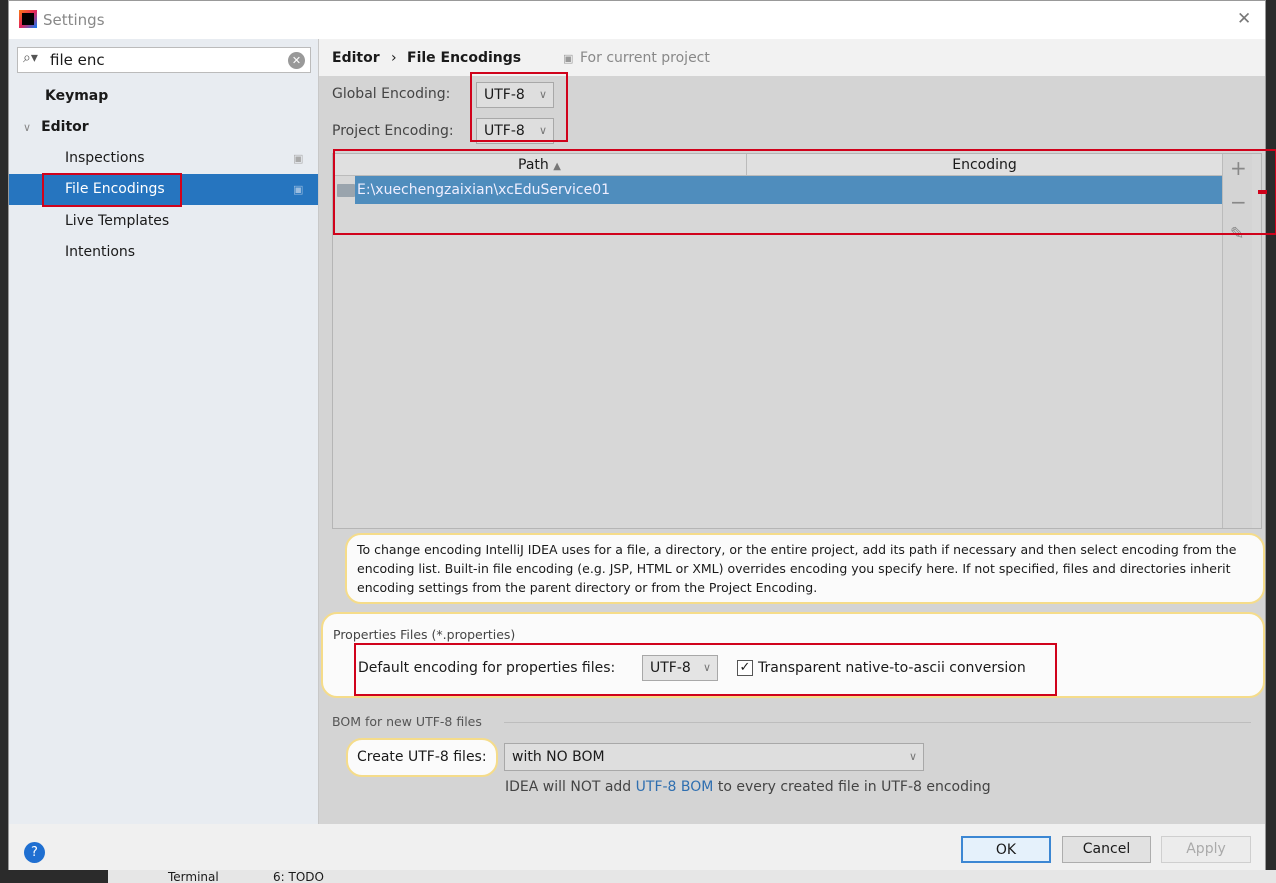 The width and height of the screenshot is (1276, 883). I want to click on utf8-bom-link: UTF-8 BOM, so click(675, 787).